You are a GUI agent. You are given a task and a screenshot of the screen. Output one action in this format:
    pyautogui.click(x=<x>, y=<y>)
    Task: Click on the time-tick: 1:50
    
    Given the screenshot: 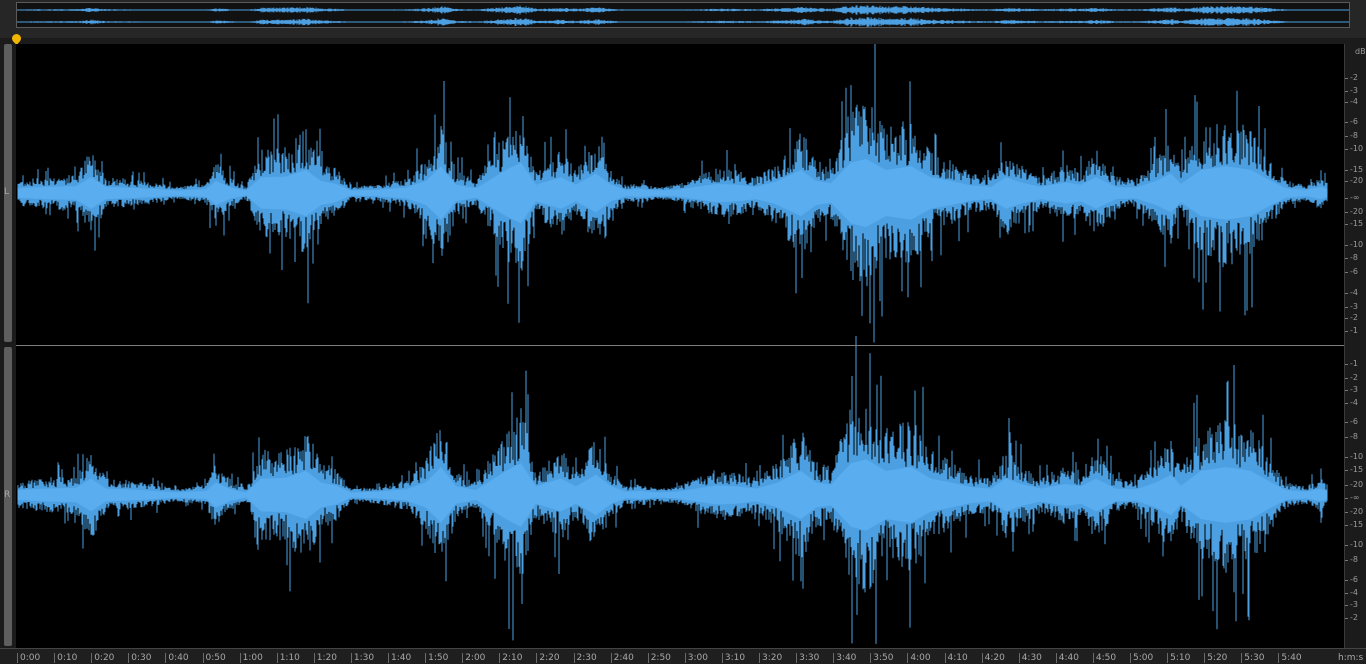 What is the action you would take?
    pyautogui.click(x=436, y=658)
    